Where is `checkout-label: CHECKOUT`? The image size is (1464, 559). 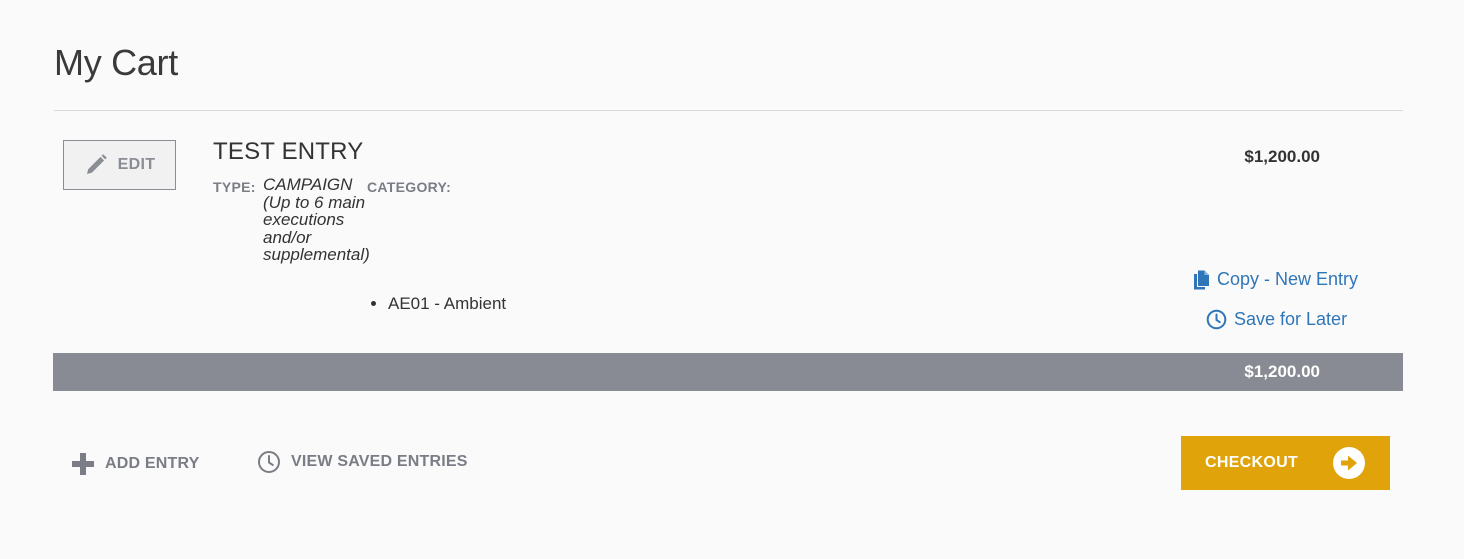
checkout-label: CHECKOUT is located at coordinates (1252, 462).